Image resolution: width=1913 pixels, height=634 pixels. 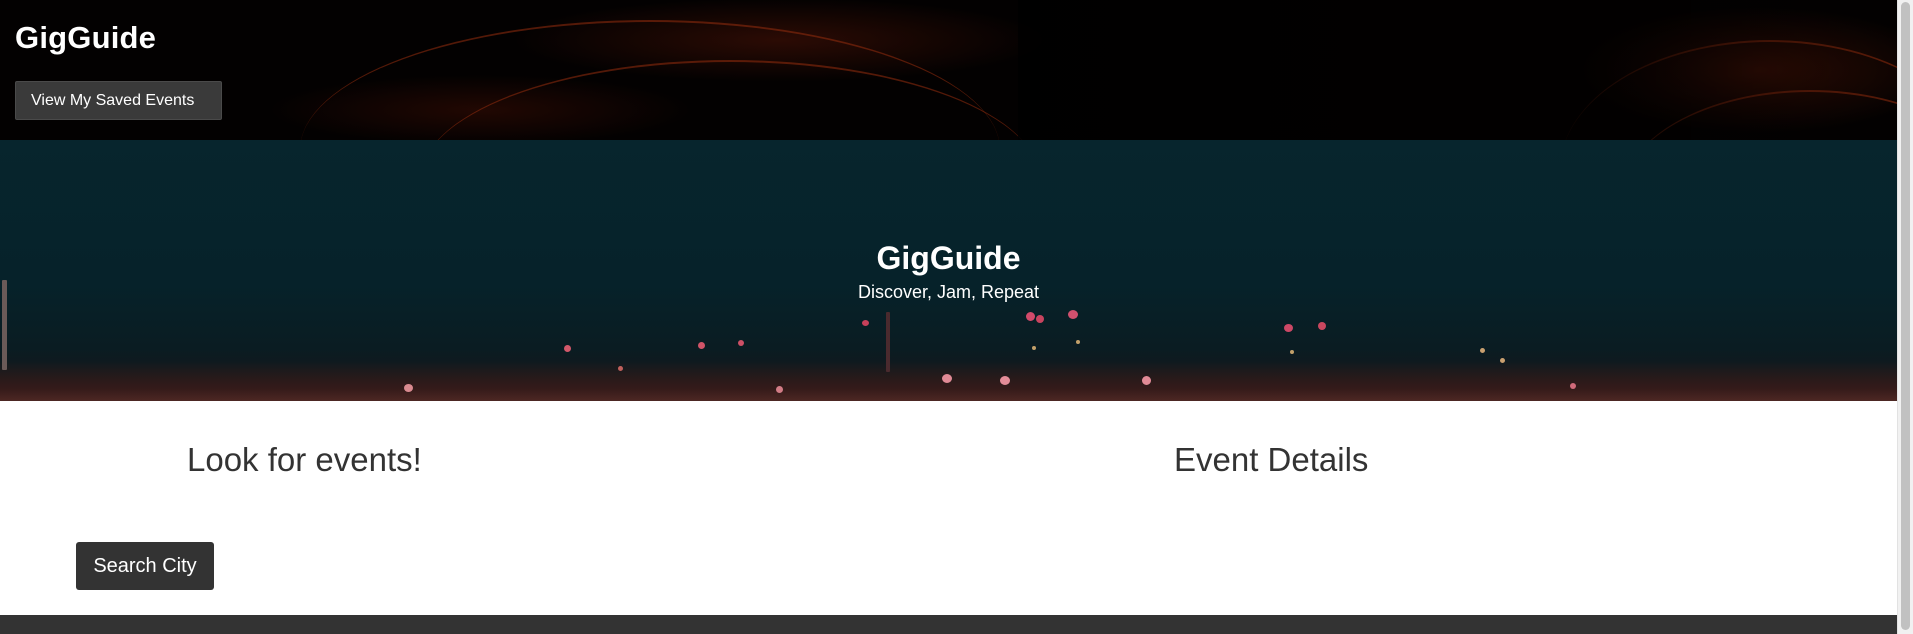 I want to click on scrollbar-thumb, so click(x=1905, y=316).